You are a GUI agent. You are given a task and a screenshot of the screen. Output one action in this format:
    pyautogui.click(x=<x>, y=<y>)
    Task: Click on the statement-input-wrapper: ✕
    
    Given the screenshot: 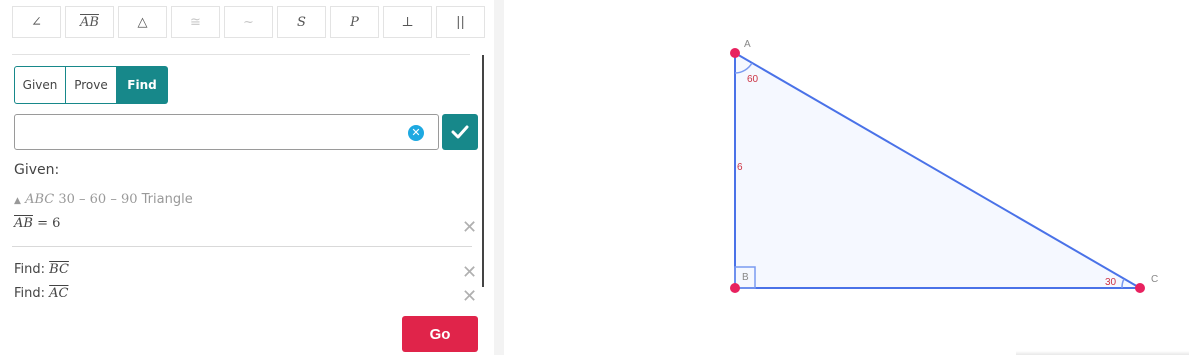 What is the action you would take?
    pyautogui.click(x=226, y=132)
    